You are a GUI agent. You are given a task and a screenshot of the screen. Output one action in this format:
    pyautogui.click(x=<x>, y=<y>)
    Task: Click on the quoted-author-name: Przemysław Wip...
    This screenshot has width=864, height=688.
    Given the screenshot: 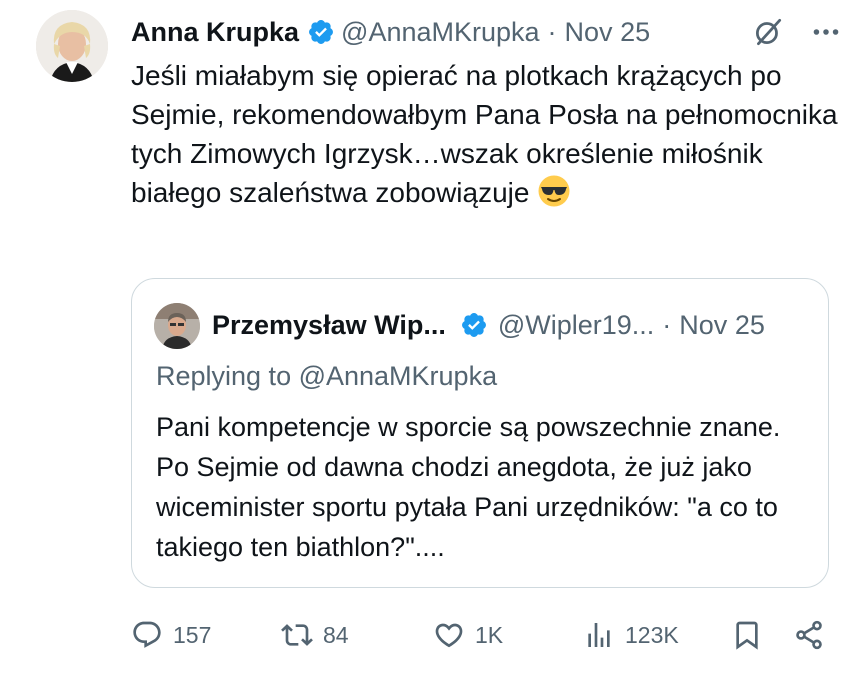 What is the action you would take?
    pyautogui.click(x=329, y=325)
    